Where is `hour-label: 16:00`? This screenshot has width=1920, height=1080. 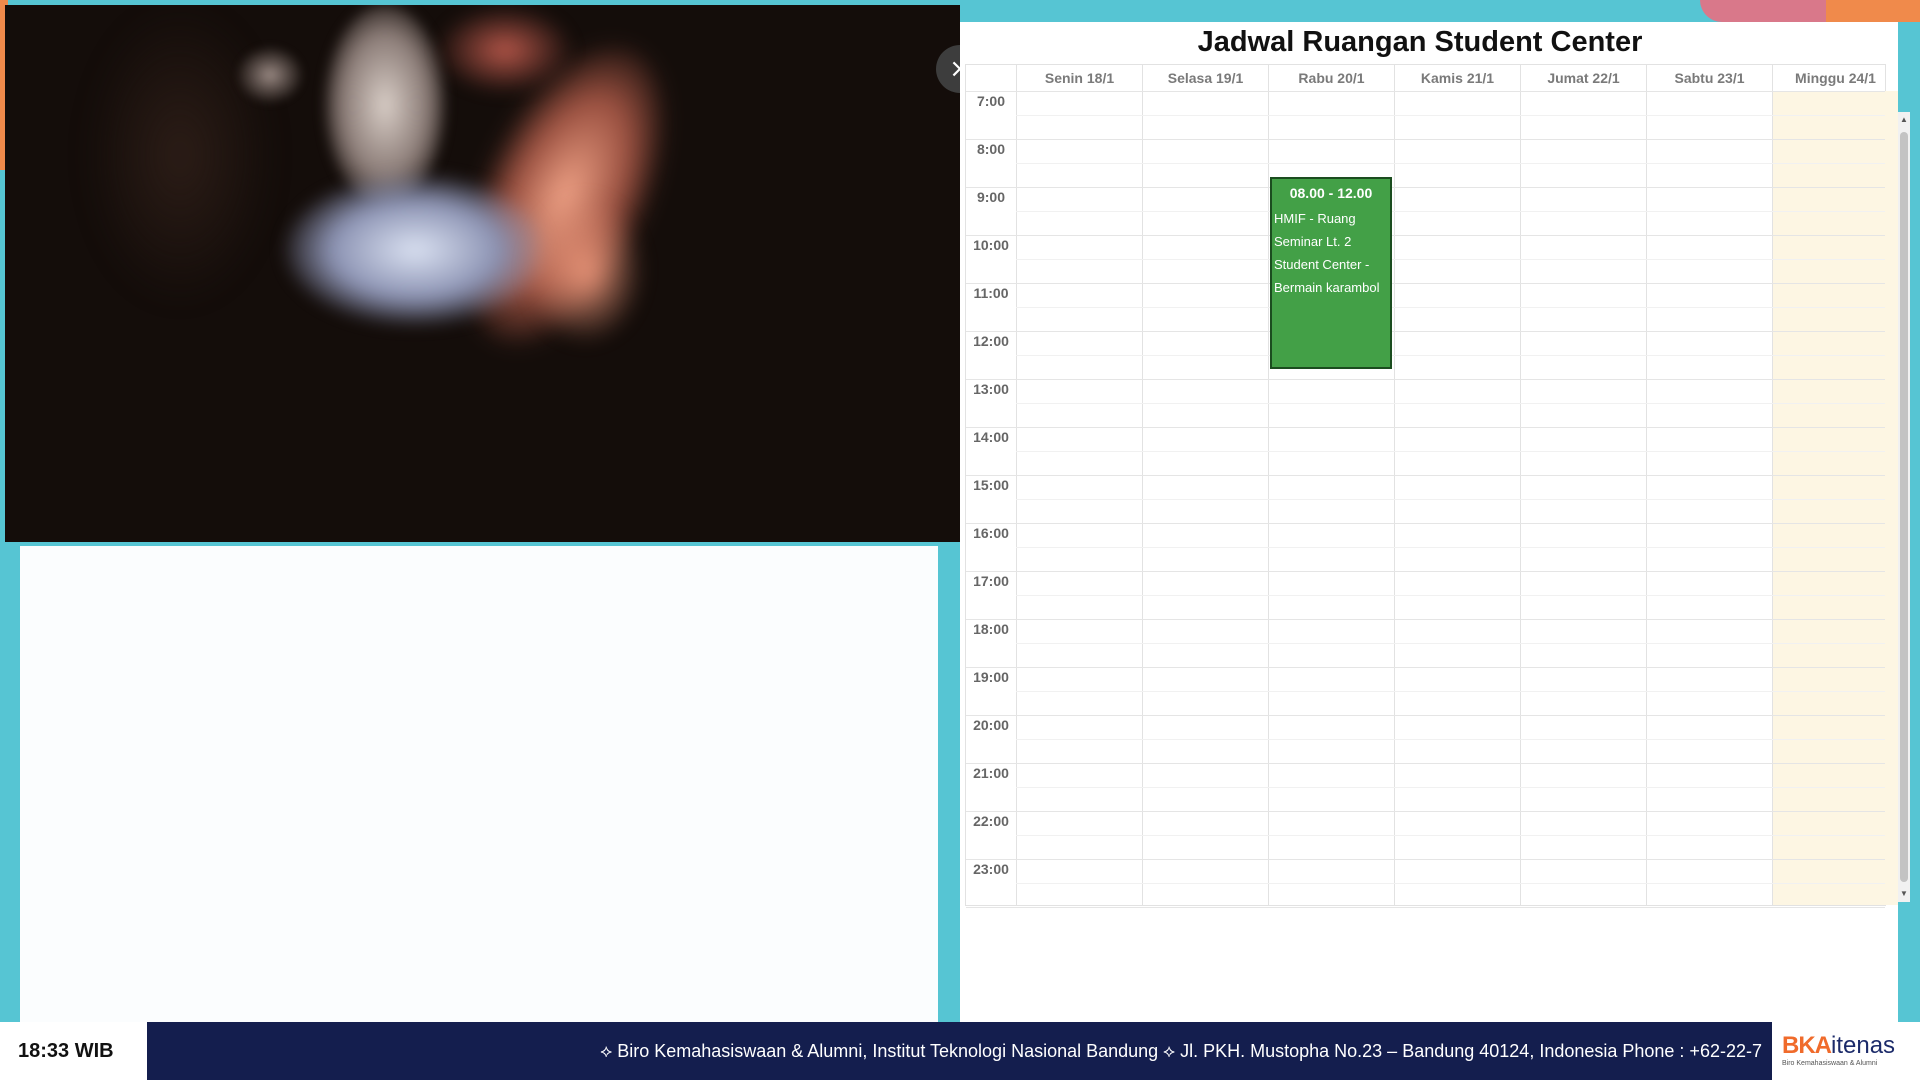
hour-label: 16:00 is located at coordinates (991, 533).